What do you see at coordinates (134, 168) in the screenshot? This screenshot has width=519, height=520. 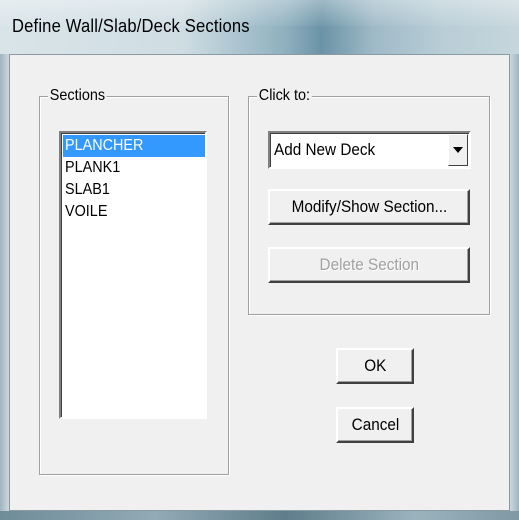 I see `list-item: PLANK1` at bounding box center [134, 168].